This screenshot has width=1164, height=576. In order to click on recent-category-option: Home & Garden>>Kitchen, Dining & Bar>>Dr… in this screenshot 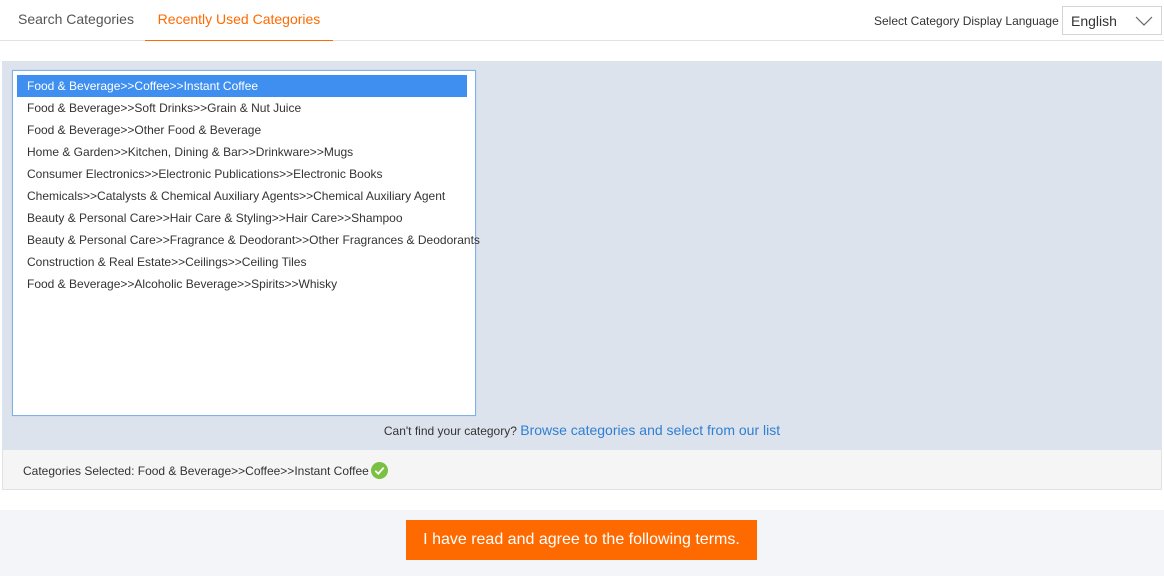, I will do `click(242, 152)`.